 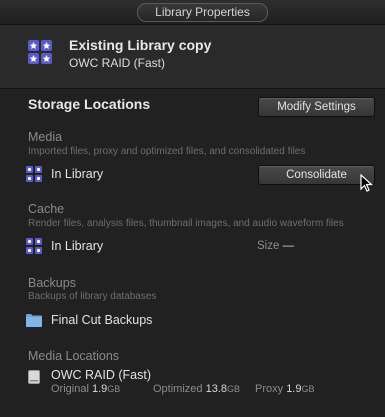 I want to click on drive-icon, so click(x=34, y=377).